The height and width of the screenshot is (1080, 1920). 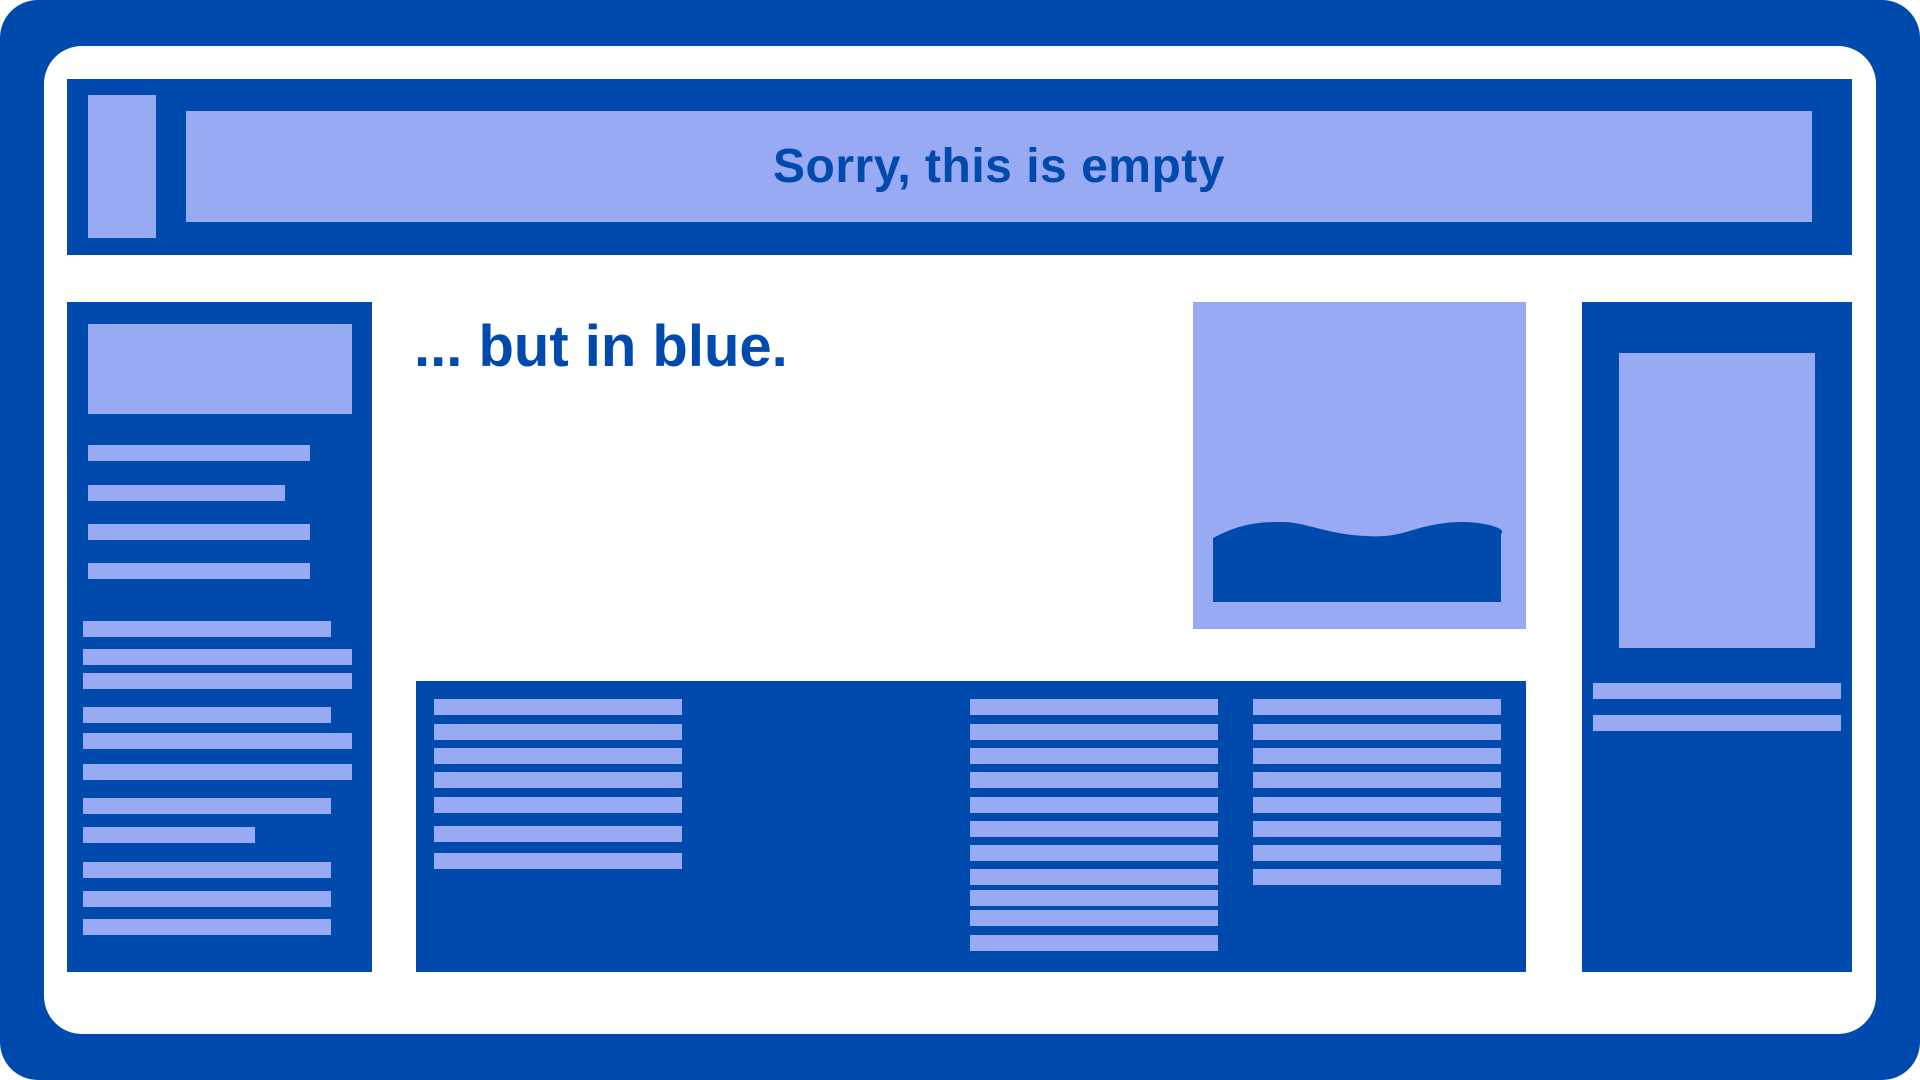 I want to click on tagline-heading: ... but in blue., so click(x=601, y=346).